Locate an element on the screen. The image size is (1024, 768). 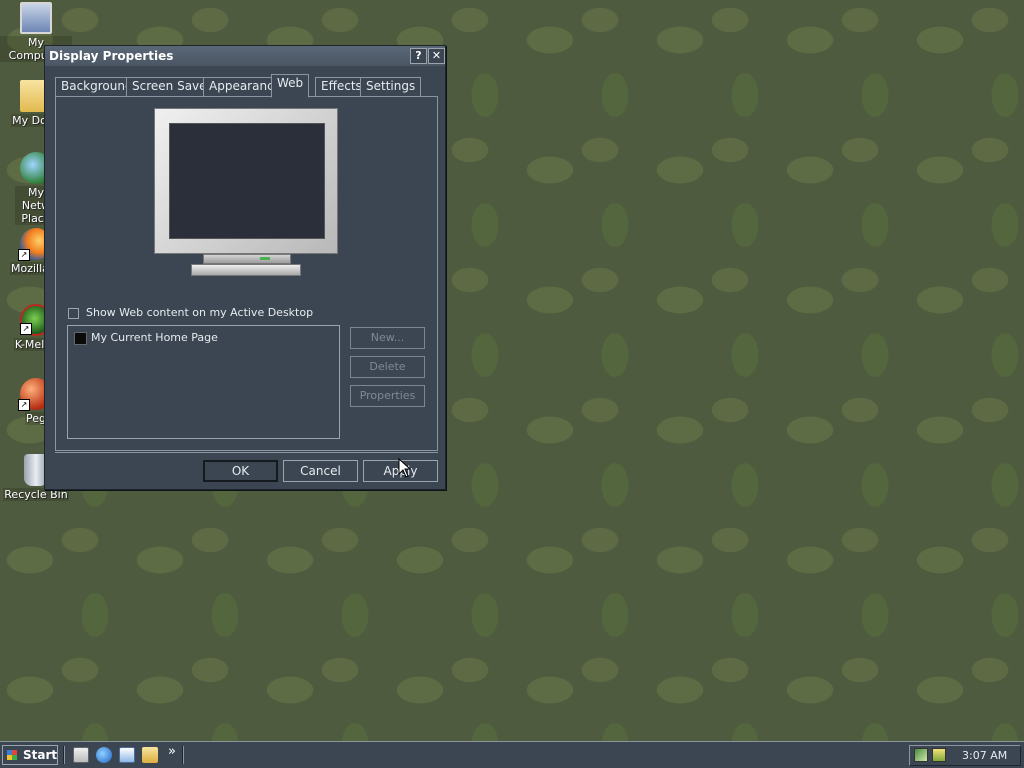
properties-button: Properties is located at coordinates (387, 396).